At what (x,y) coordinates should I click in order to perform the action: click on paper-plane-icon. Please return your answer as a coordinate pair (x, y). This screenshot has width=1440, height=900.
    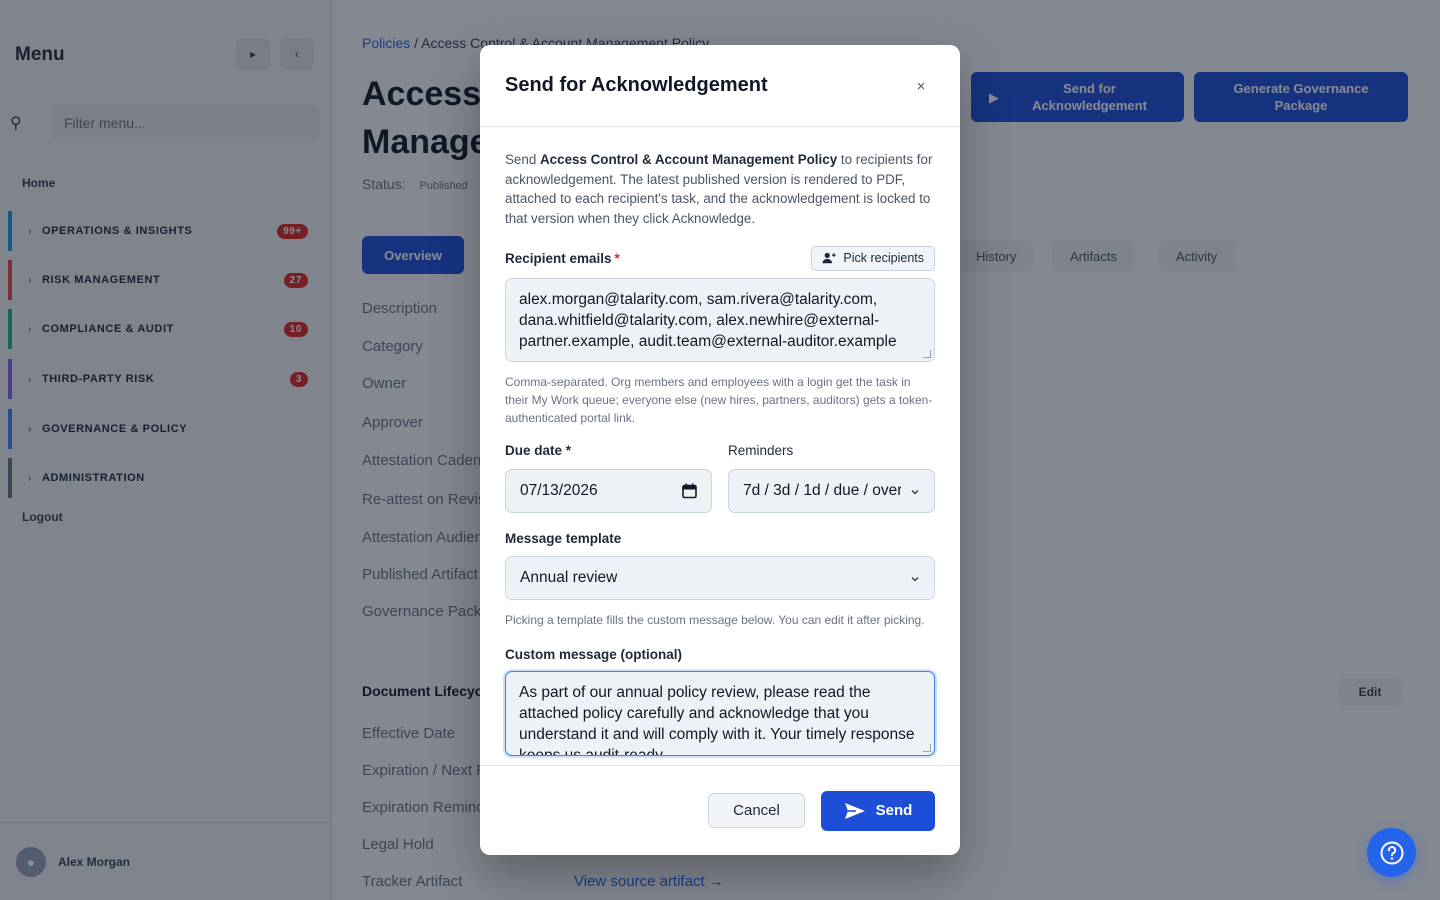
    Looking at the image, I should click on (854, 810).